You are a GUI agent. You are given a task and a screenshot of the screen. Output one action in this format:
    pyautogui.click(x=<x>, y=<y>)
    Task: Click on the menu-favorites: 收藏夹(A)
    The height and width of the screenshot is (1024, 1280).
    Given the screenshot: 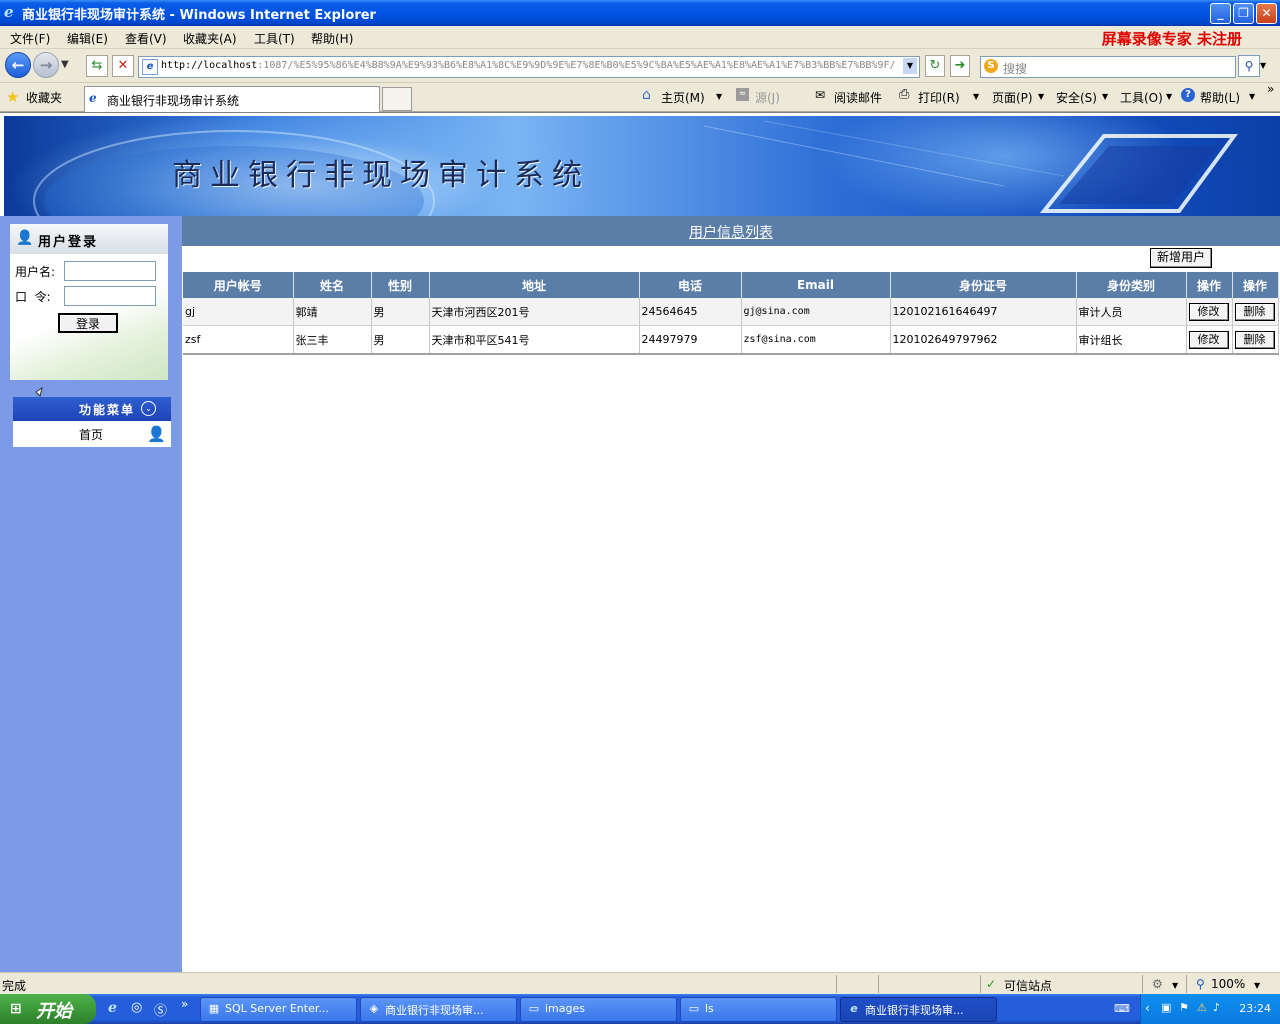 What is the action you would take?
    pyautogui.click(x=210, y=38)
    